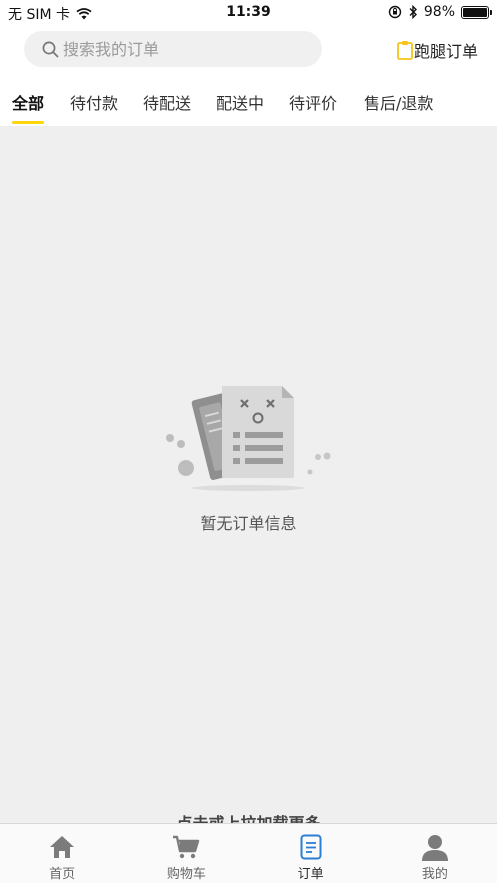 This screenshot has width=497, height=883. I want to click on tab-all: 全部, so click(28, 102).